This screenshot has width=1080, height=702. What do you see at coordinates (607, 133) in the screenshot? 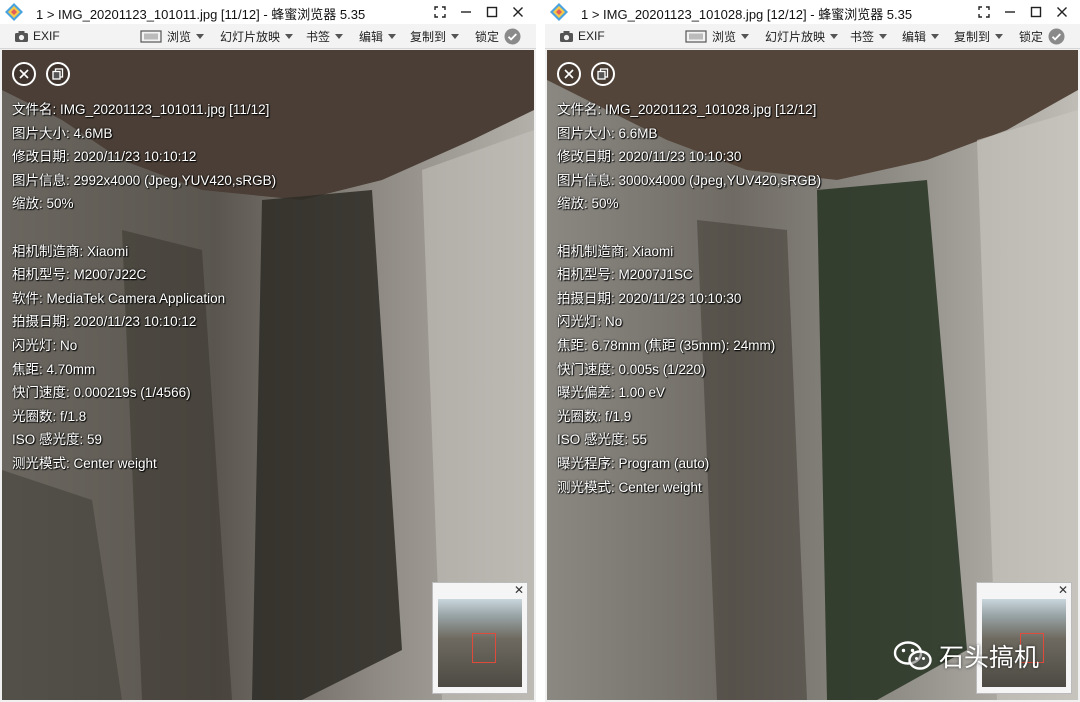
I see `info-filesize: 图片大小: 6.6MB` at bounding box center [607, 133].